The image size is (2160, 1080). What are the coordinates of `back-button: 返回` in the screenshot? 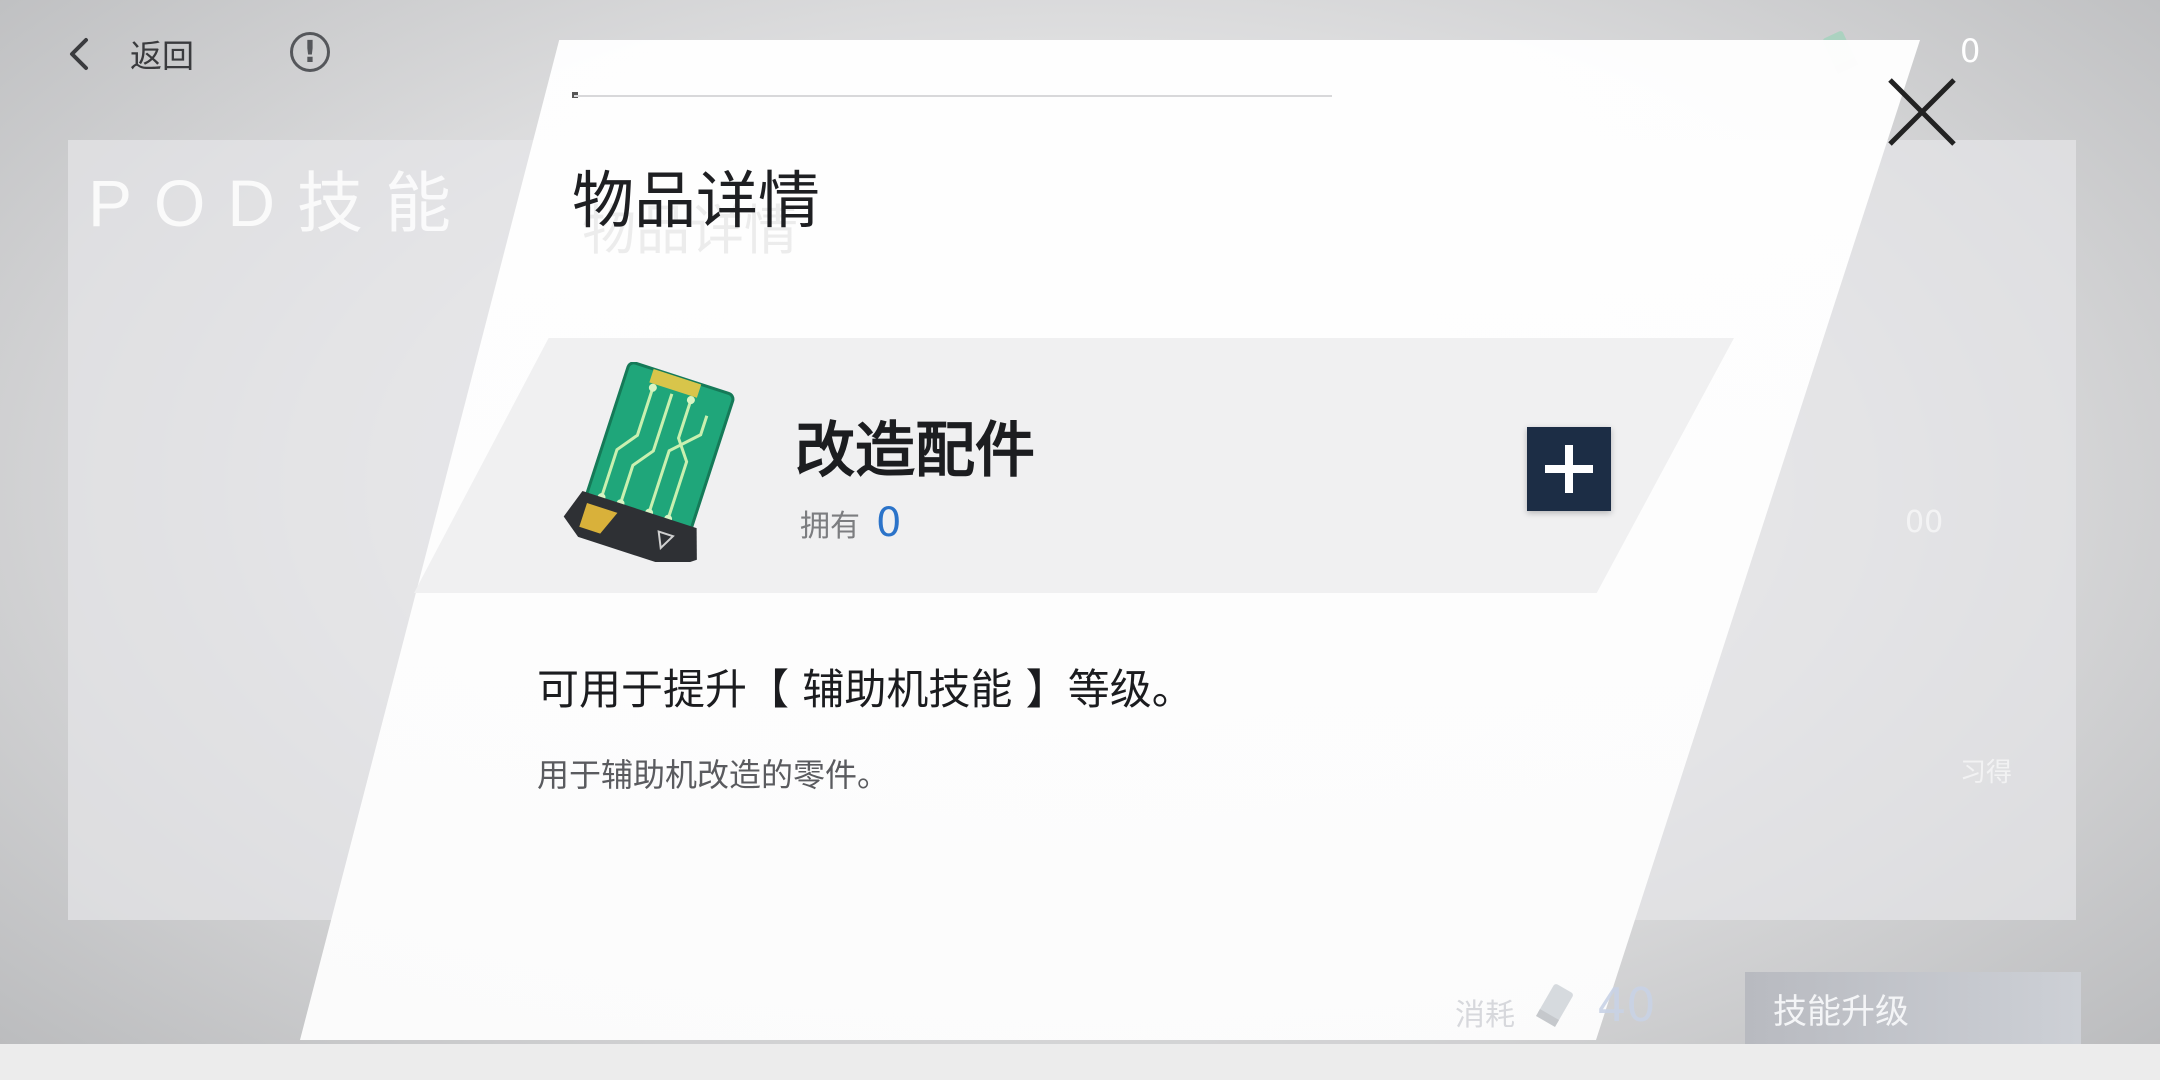 It's located at (127, 54).